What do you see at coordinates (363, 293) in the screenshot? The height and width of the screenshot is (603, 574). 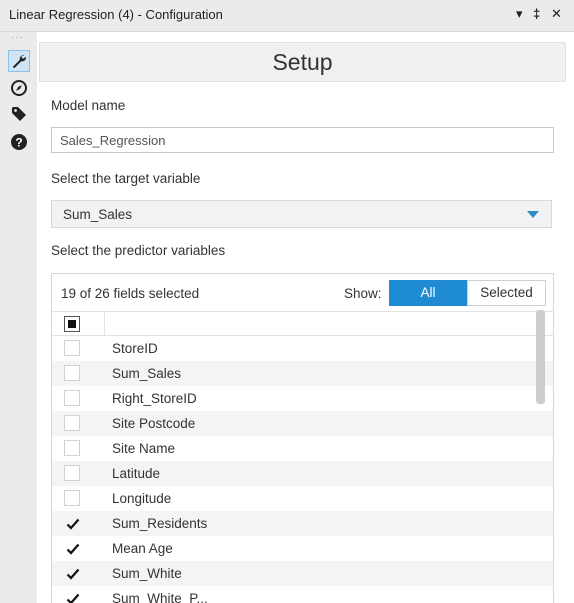 I see `show-label: Show:` at bounding box center [363, 293].